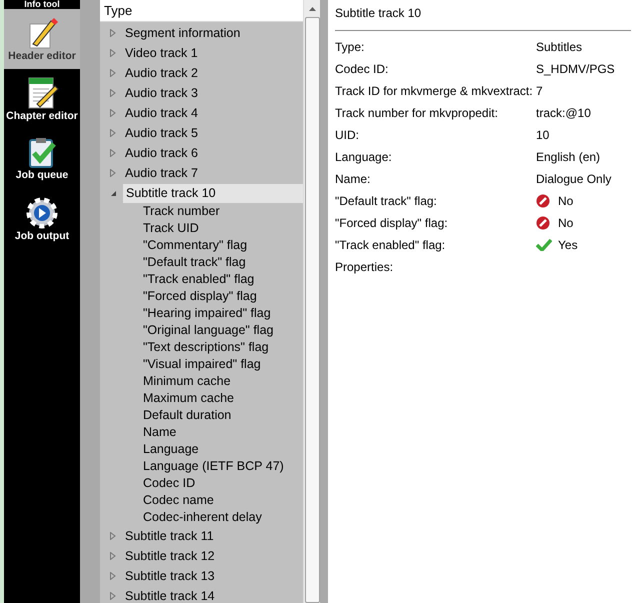 The image size is (638, 603). I want to click on tree-item: Default duration, so click(201, 415).